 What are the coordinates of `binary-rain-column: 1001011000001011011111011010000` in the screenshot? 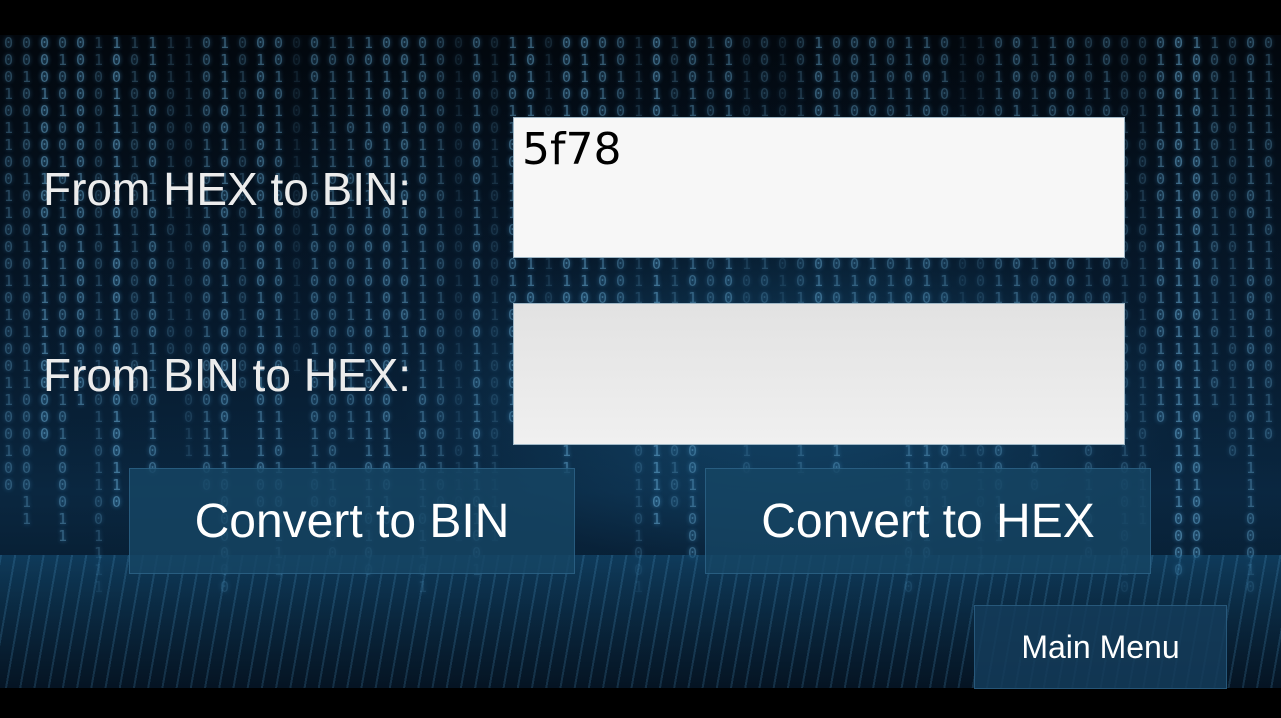 It's located at (1197, 298).